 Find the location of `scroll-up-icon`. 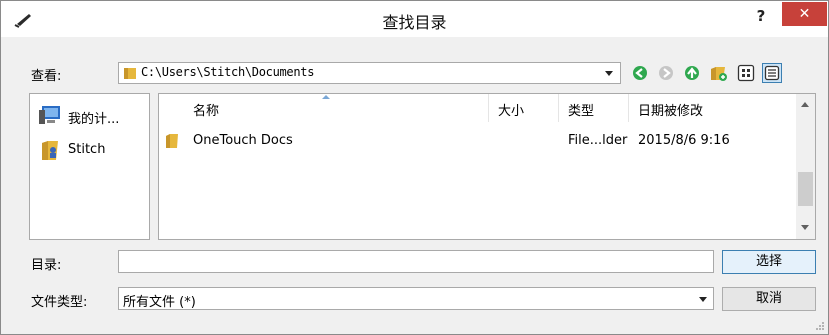

scroll-up-icon is located at coordinates (805, 104).